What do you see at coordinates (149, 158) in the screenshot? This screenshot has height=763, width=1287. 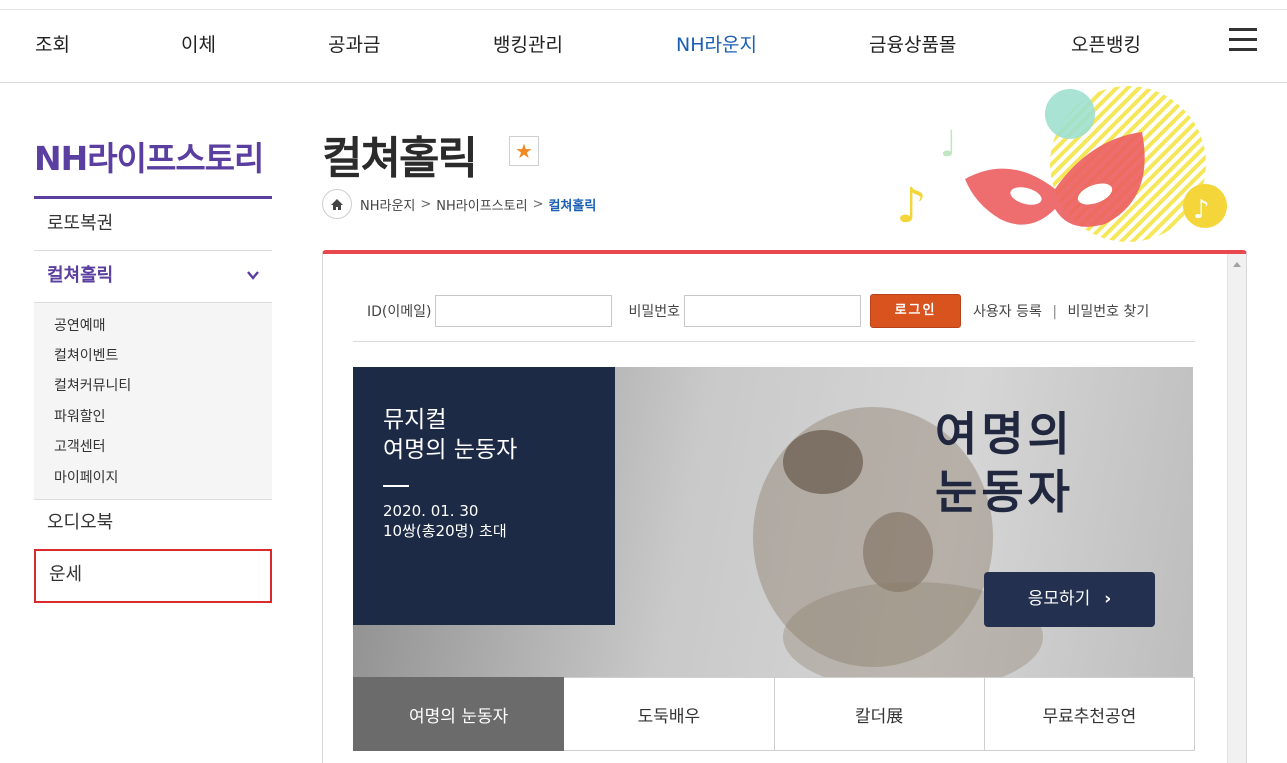 I see `sidebar-title: NH라이프스토리` at bounding box center [149, 158].